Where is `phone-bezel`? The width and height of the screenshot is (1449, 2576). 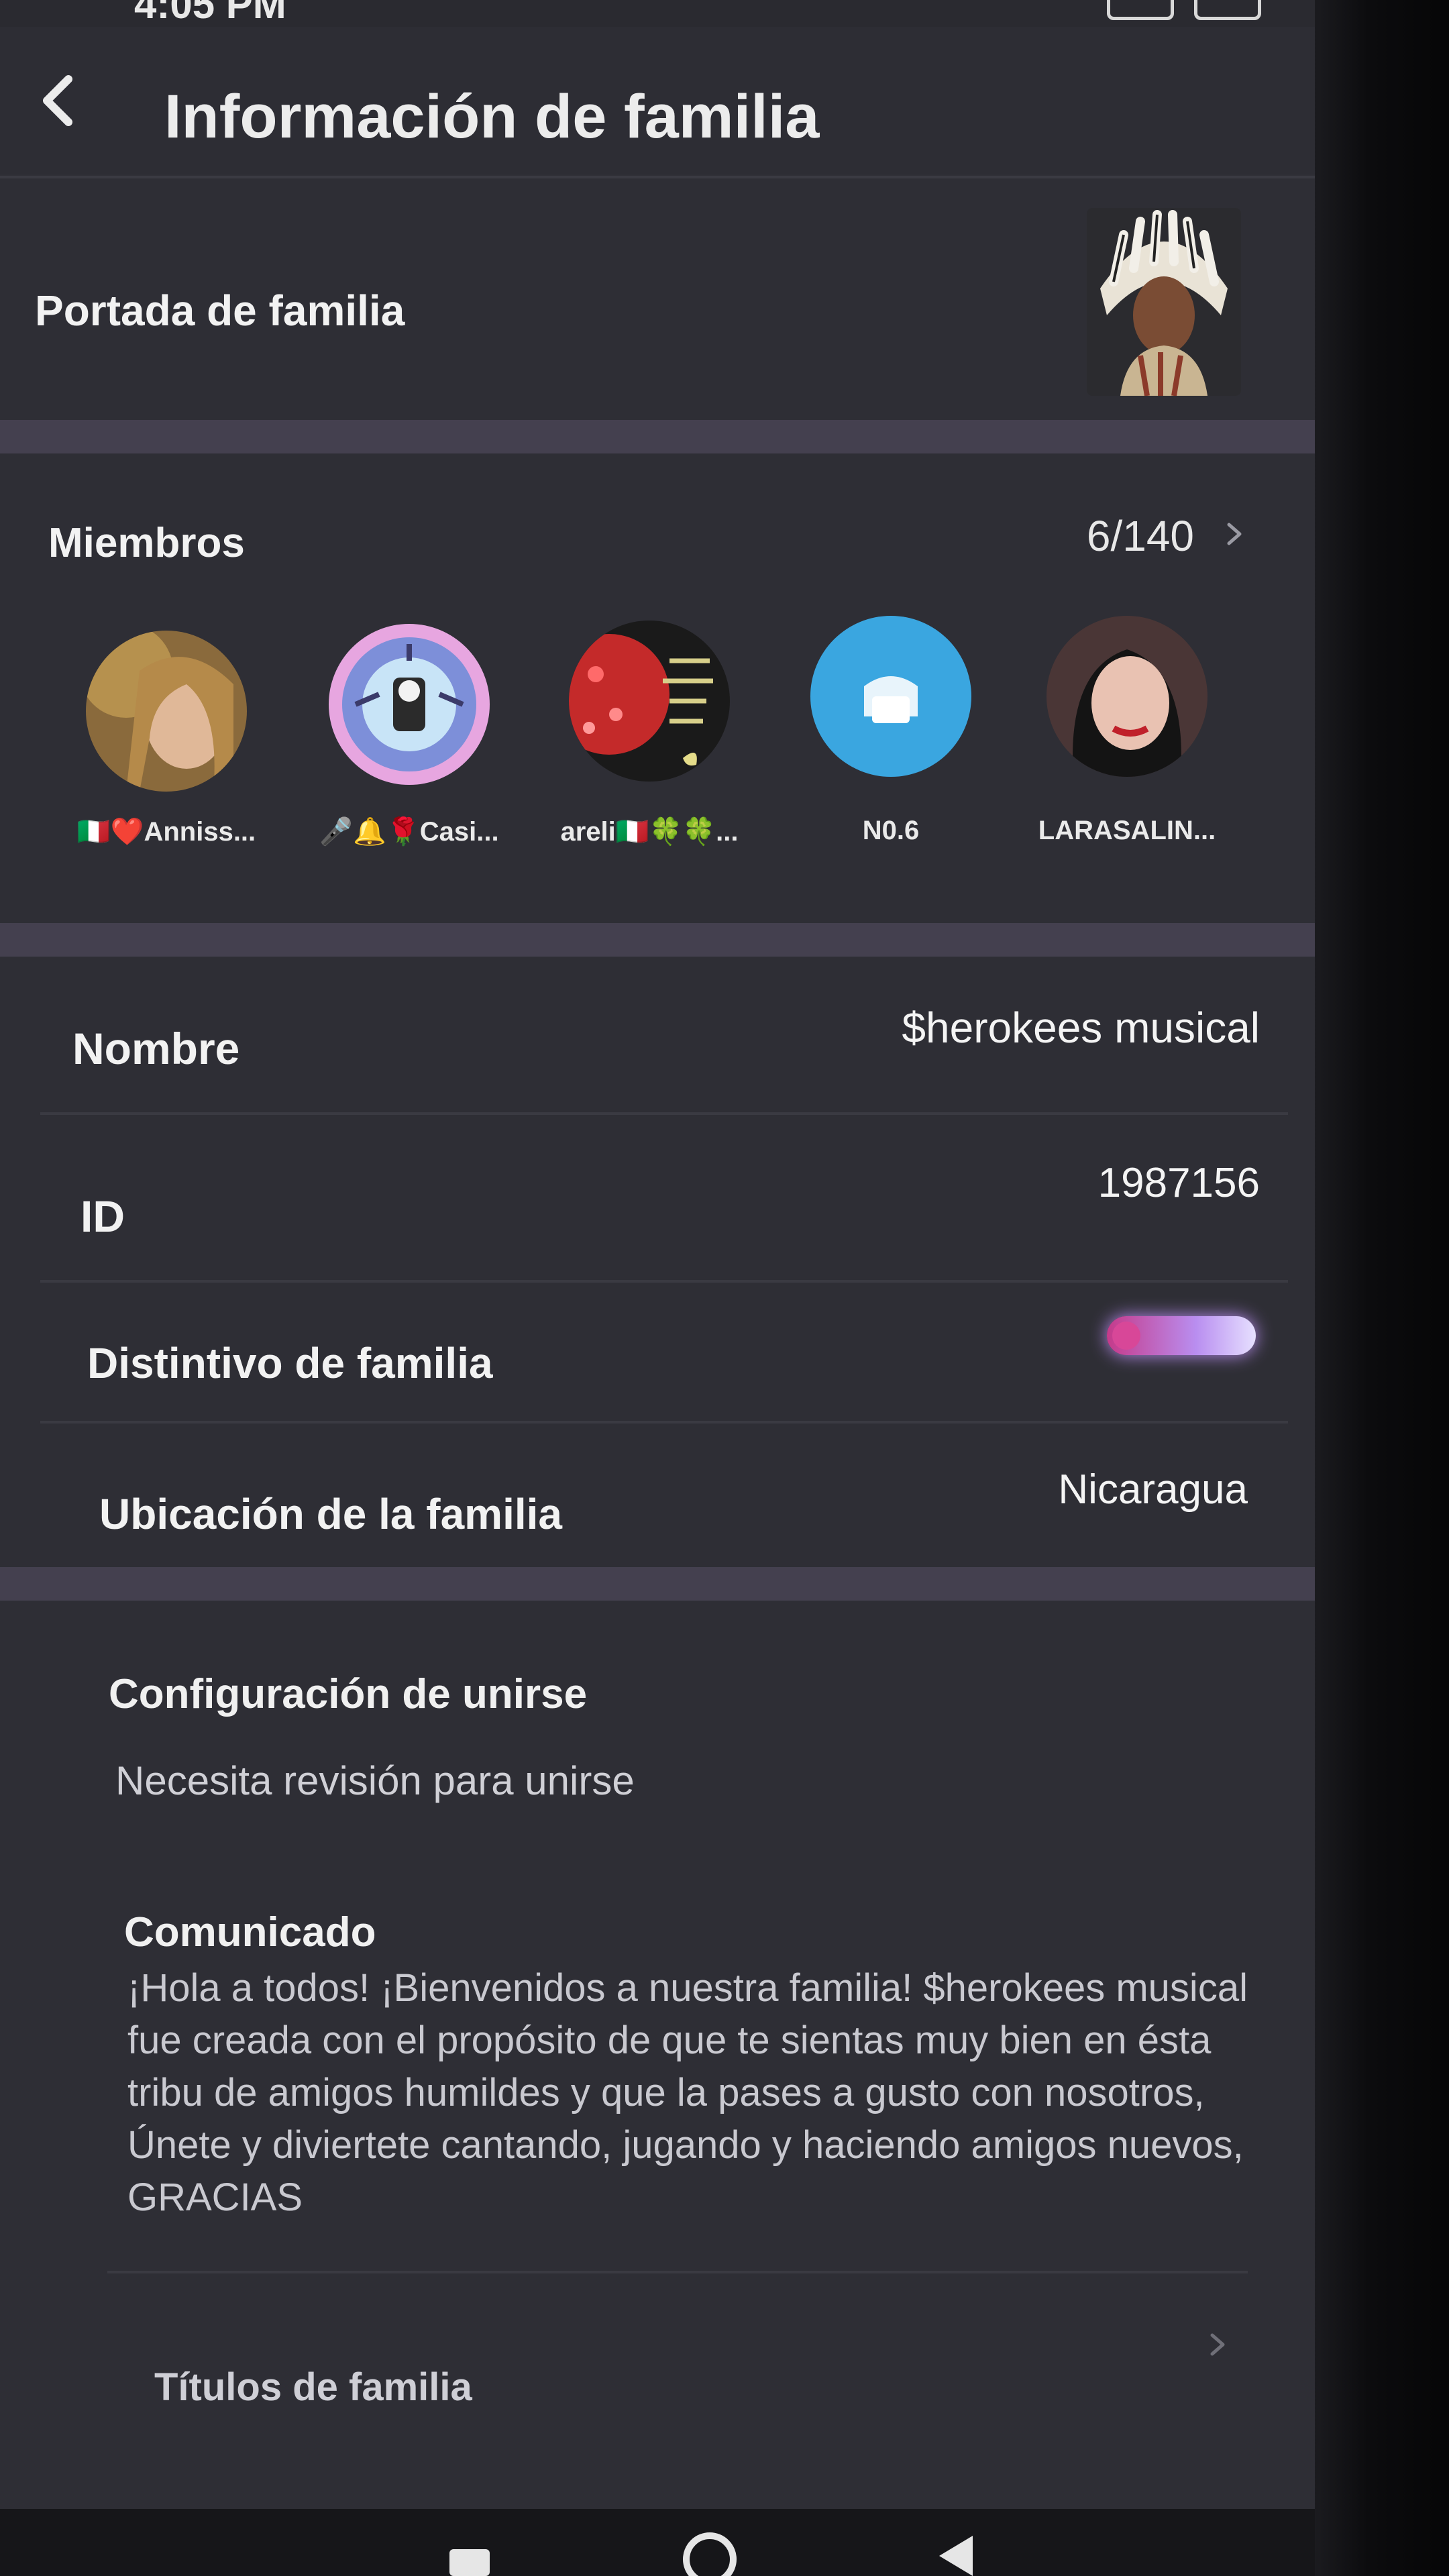
phone-bezel is located at coordinates (1382, 1288).